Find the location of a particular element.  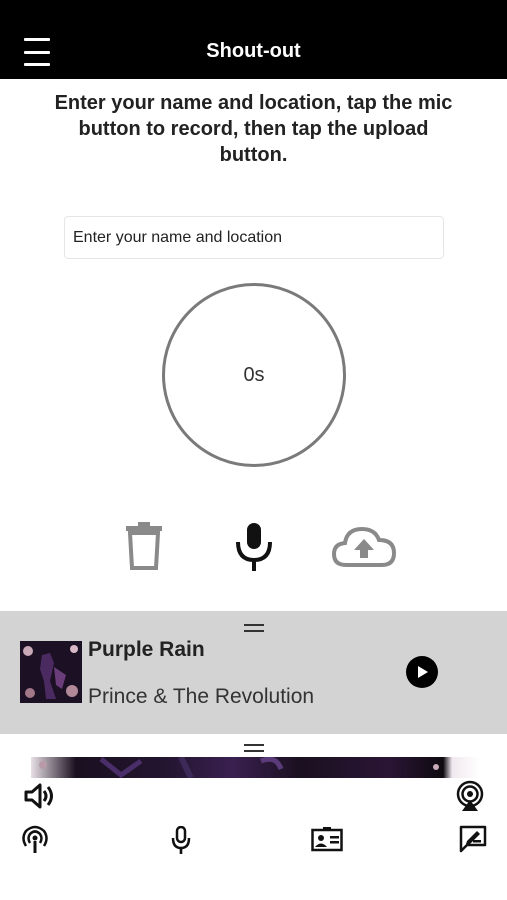

cloud-upload-icon is located at coordinates (364, 546).